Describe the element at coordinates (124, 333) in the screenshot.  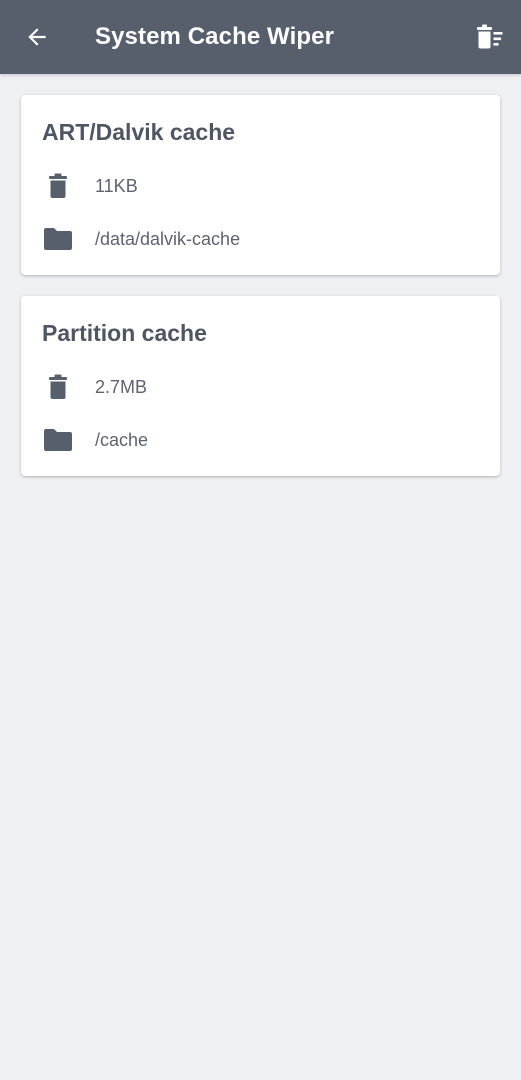
I see `cache-title: Partition cache` at that location.